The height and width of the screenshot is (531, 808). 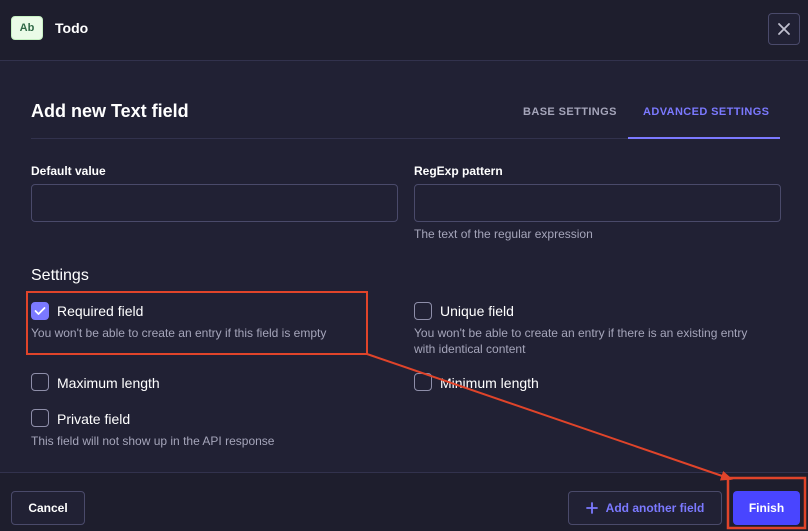 I want to click on maximum-length-label: Maximum length, so click(x=108, y=383).